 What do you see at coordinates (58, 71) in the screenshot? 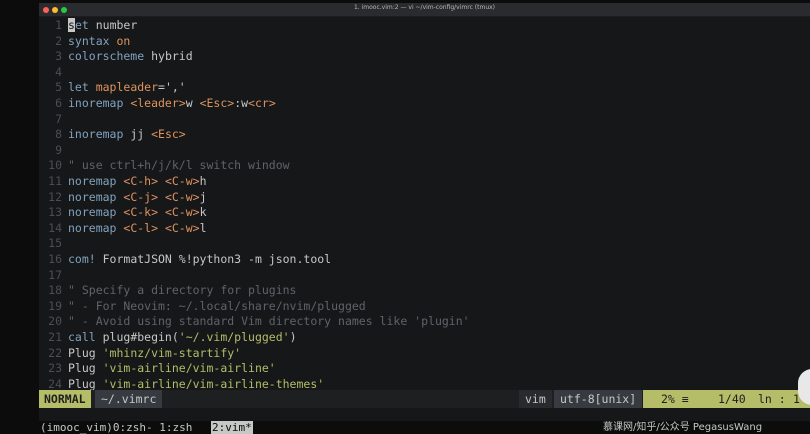
I see `line-number: 4` at bounding box center [58, 71].